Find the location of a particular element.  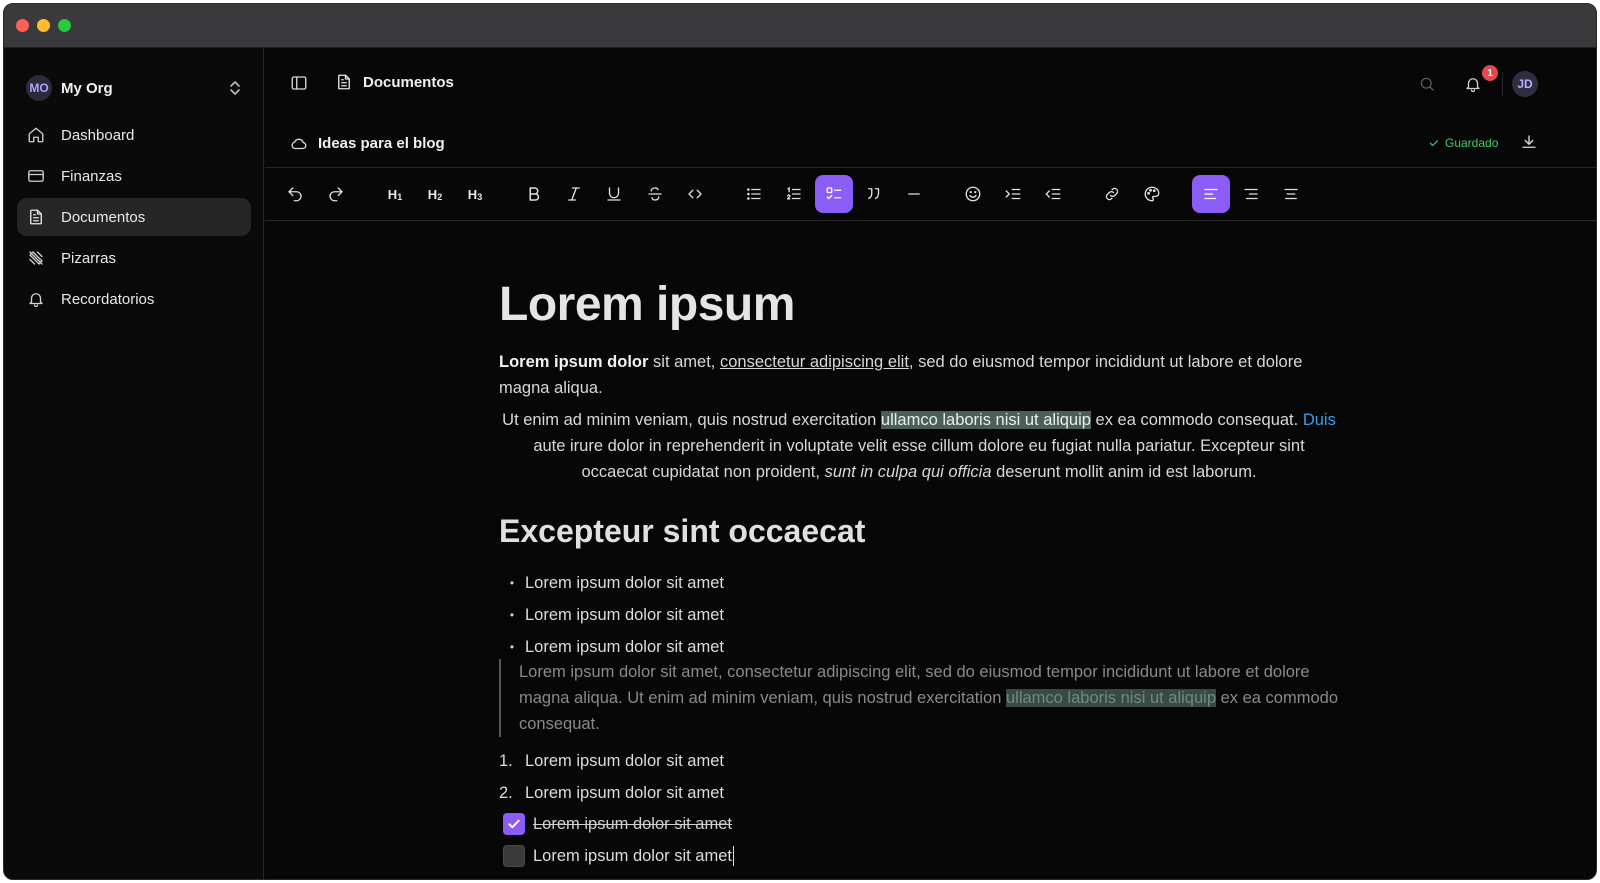

cloud-icon is located at coordinates (299, 144).